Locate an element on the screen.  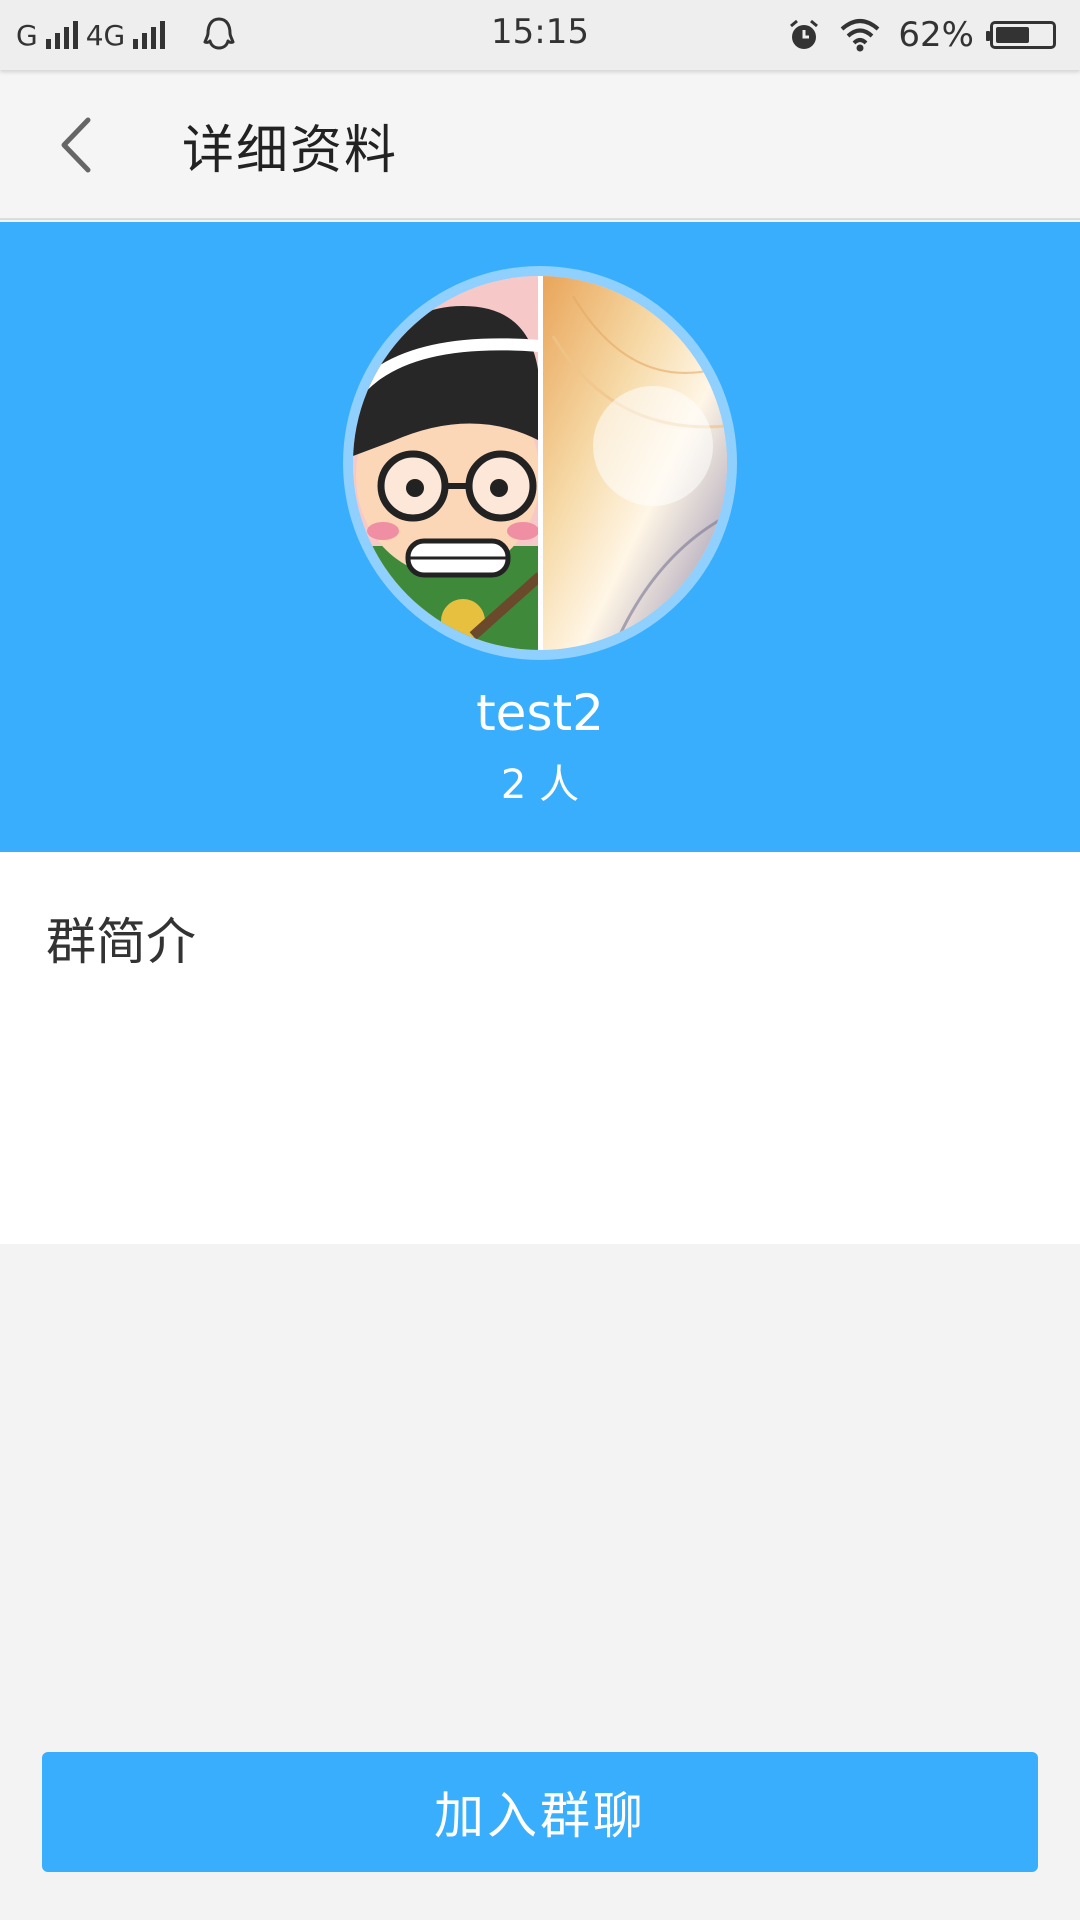
group-intro-title: 群简介 is located at coordinates (121, 942).